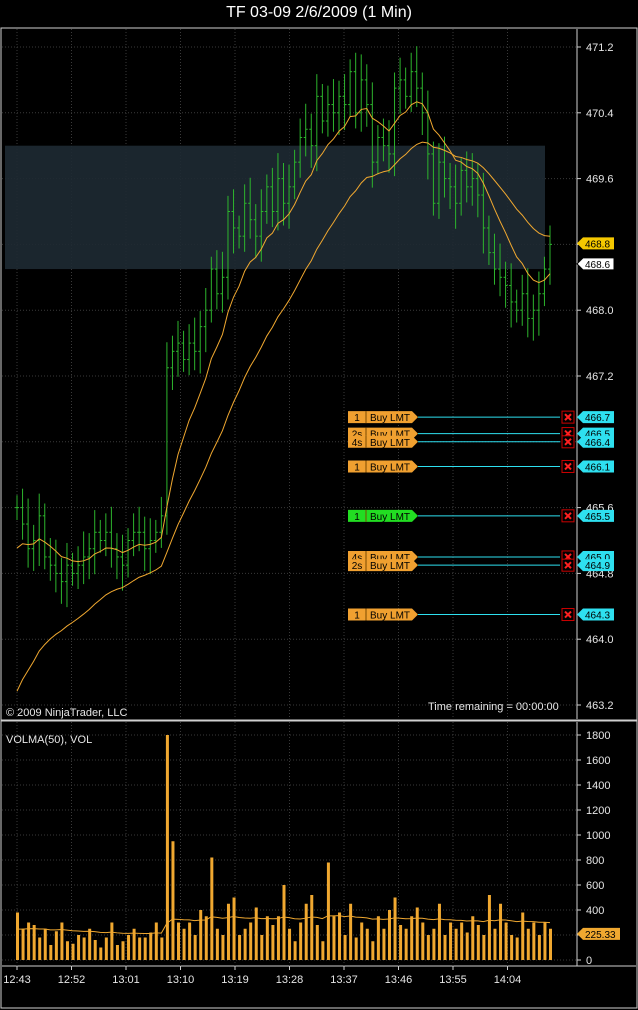 The width and height of the screenshot is (638, 1010). What do you see at coordinates (181, 980) in the screenshot?
I see `time-tick-label: 13:10` at bounding box center [181, 980].